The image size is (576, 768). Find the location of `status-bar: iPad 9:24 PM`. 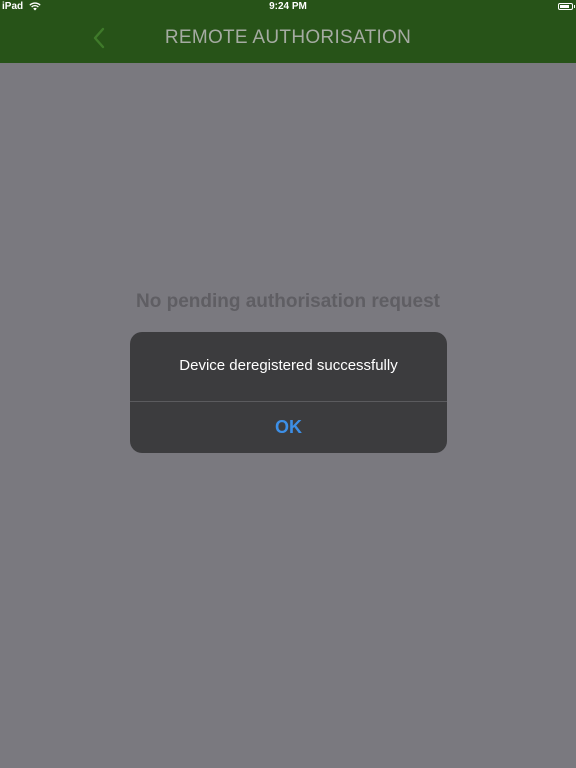

status-bar: iPad 9:24 PM is located at coordinates (288, 7).